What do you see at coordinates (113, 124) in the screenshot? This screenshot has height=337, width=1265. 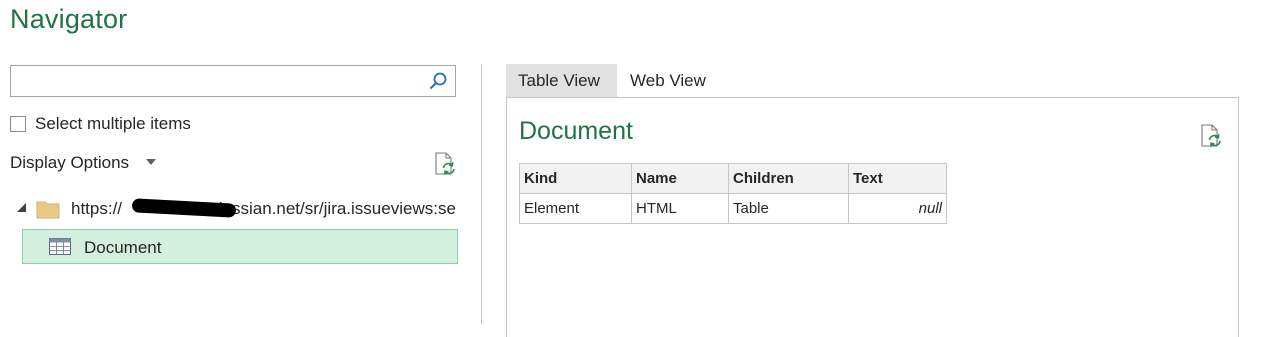 I see `select-multiple-label: Select multiple items` at bounding box center [113, 124].